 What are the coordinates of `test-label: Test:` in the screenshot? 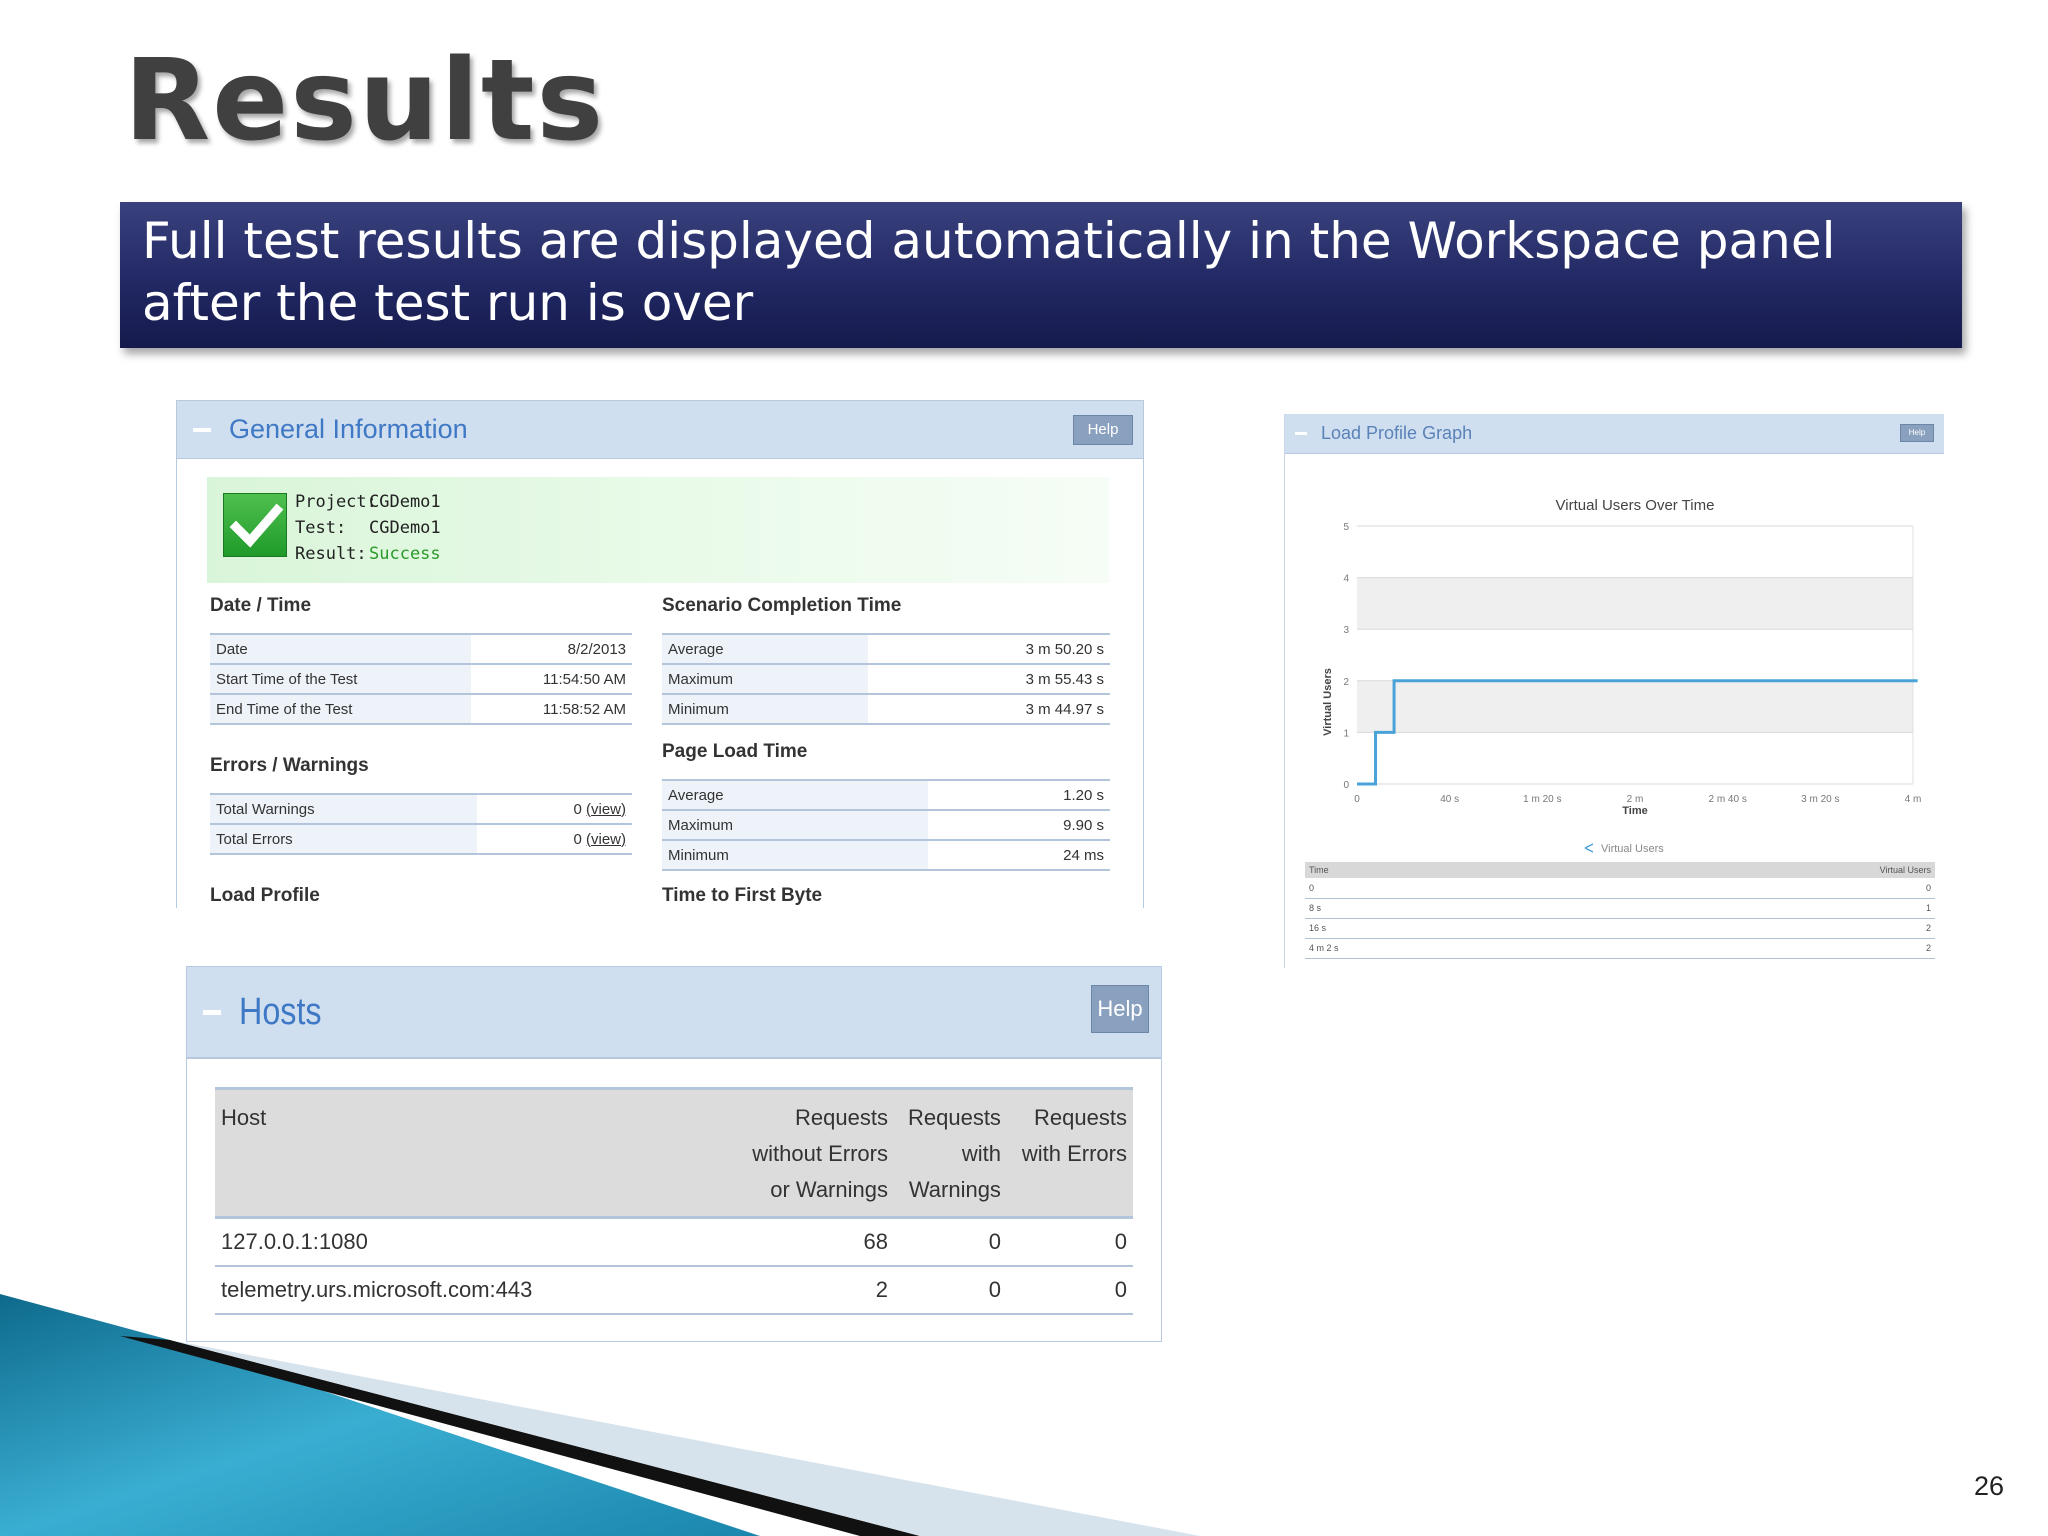 It's located at (321, 528).